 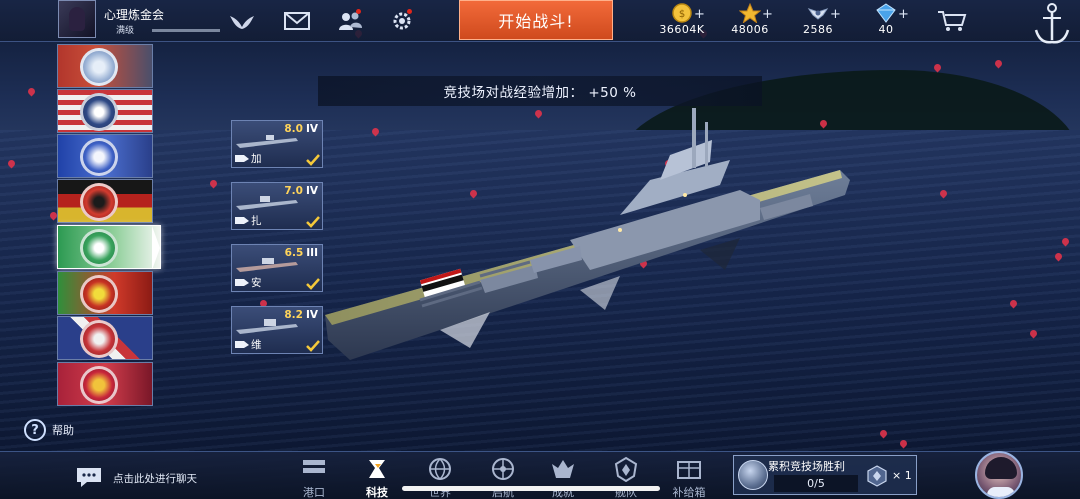 I want to click on nation-tab-commonwealth, so click(x=105, y=338).